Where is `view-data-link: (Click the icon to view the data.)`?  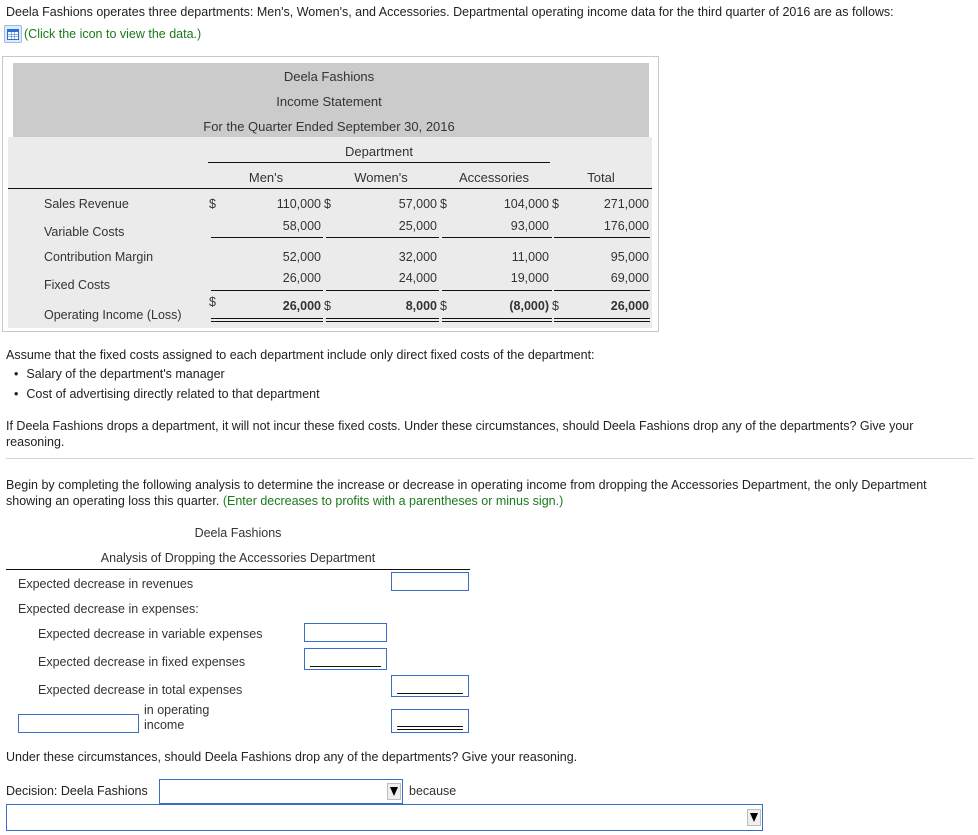 view-data-link: (Click the icon to view the data.) is located at coordinates (102, 34).